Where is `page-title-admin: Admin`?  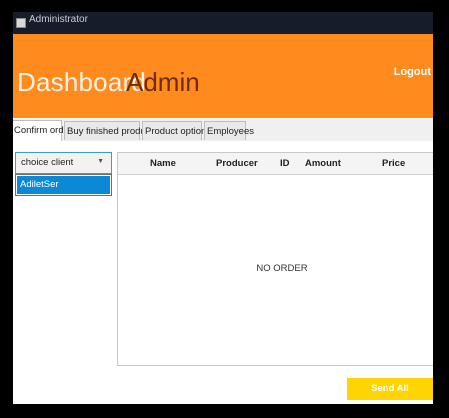
page-title-admin: Admin is located at coordinates (163, 82).